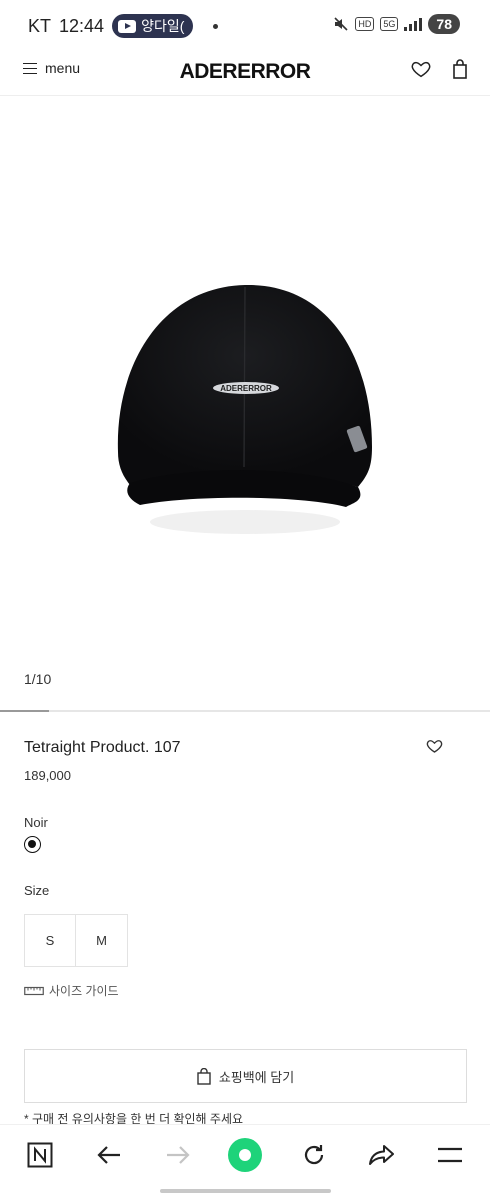 The height and width of the screenshot is (1200, 490). What do you see at coordinates (102, 747) in the screenshot?
I see `product-name: Tetraight Product. 107` at bounding box center [102, 747].